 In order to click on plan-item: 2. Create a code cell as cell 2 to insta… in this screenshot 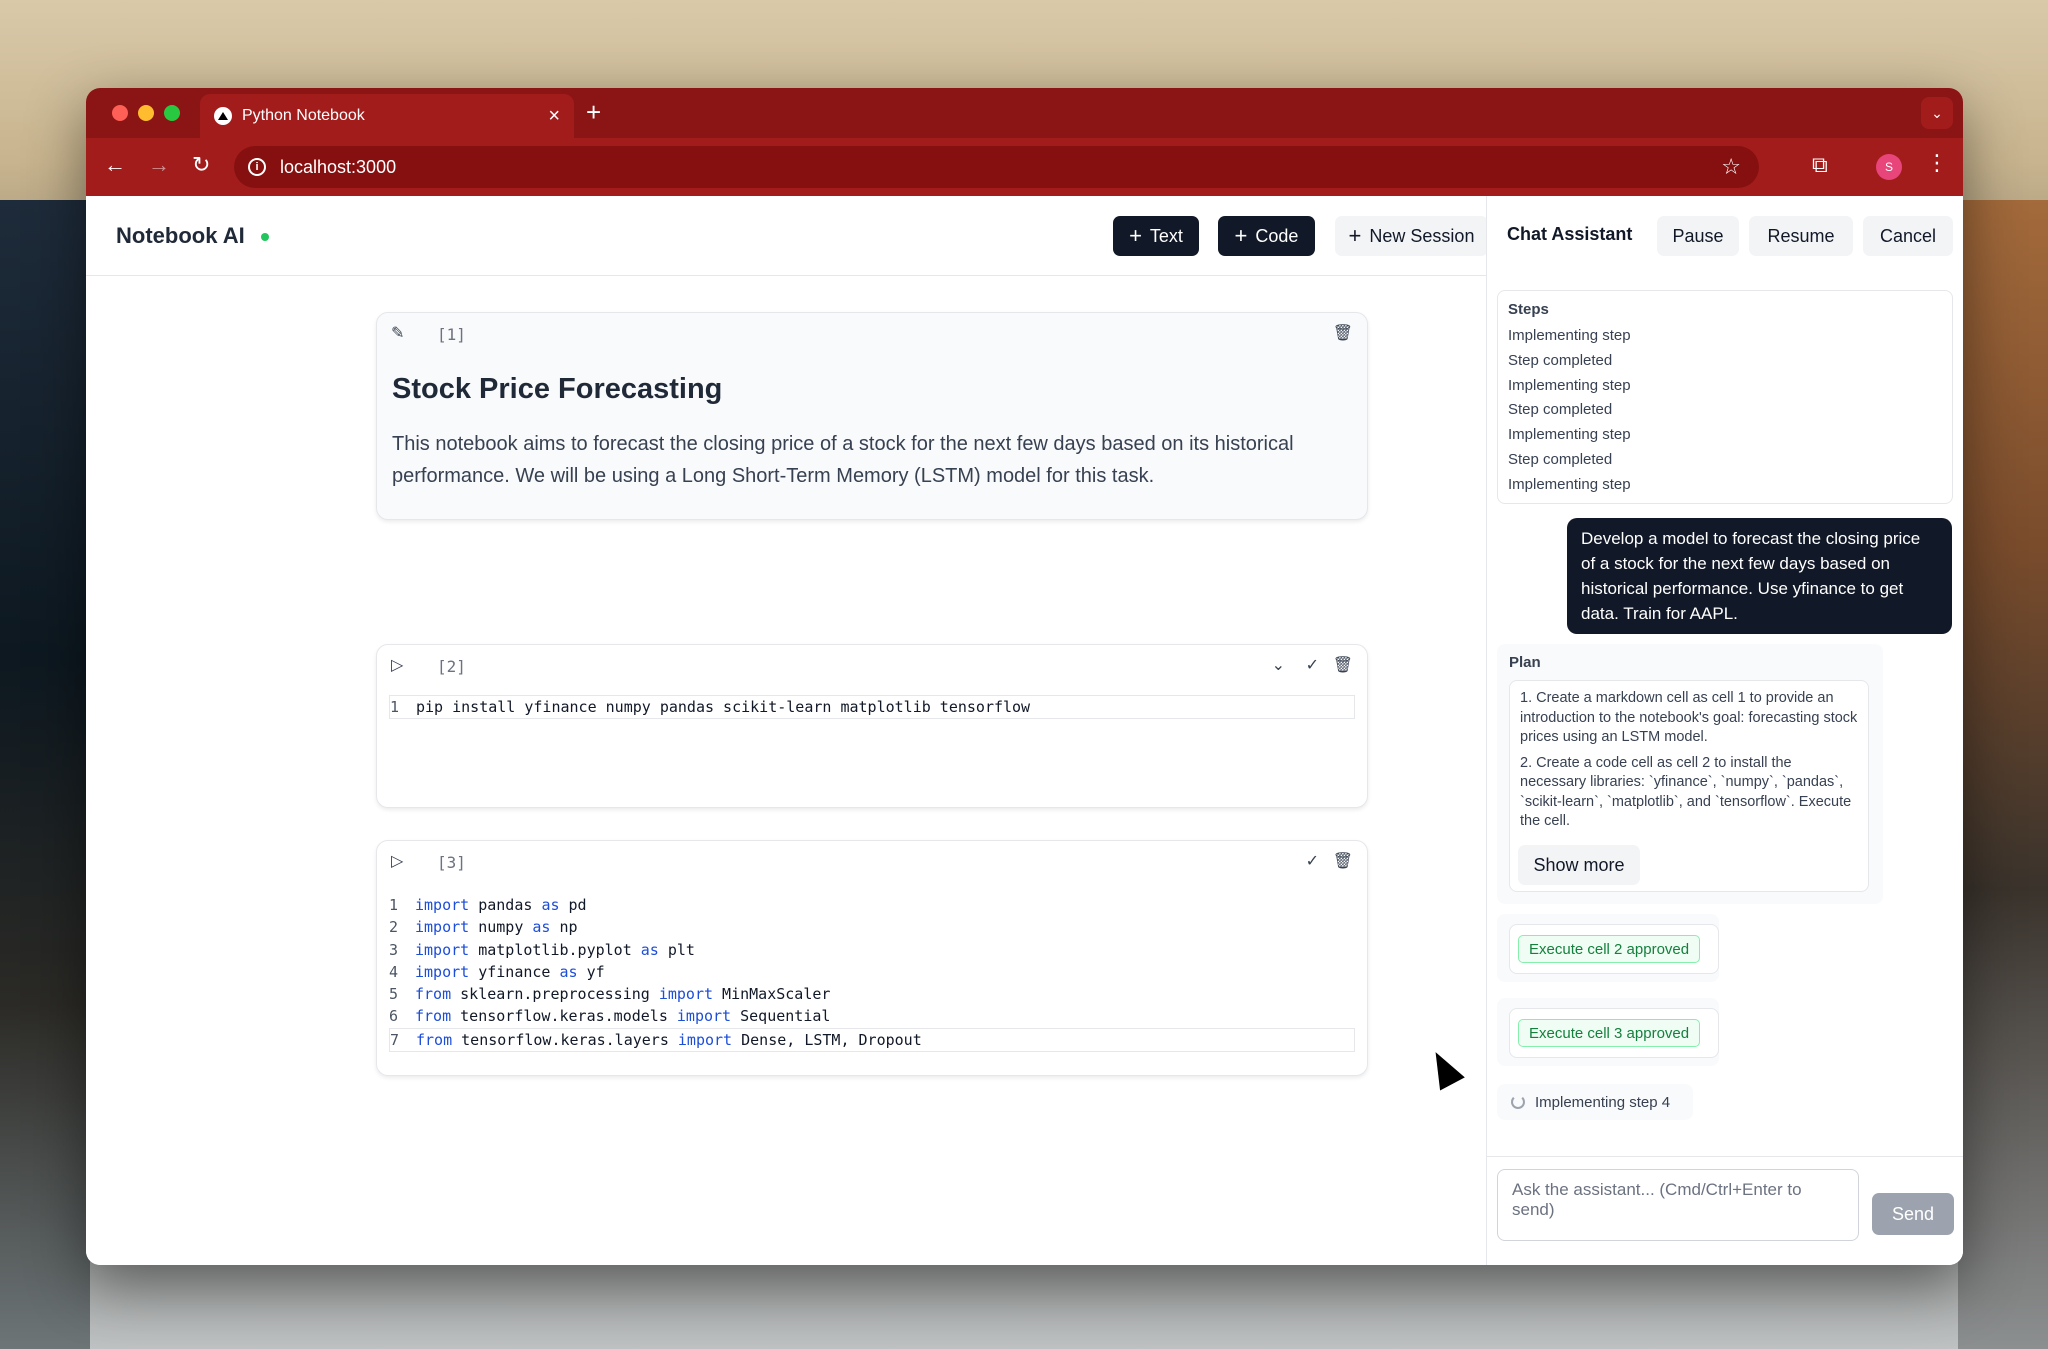, I will do `click(1686, 792)`.